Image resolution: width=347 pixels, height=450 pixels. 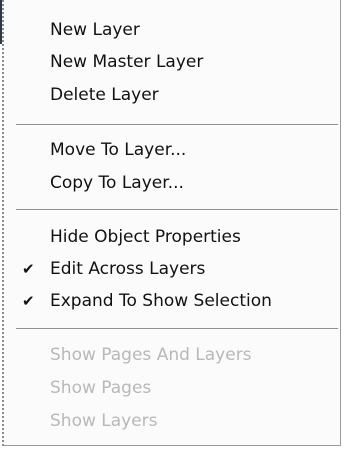 I want to click on menu-item-label: Show Pages, so click(x=101, y=388).